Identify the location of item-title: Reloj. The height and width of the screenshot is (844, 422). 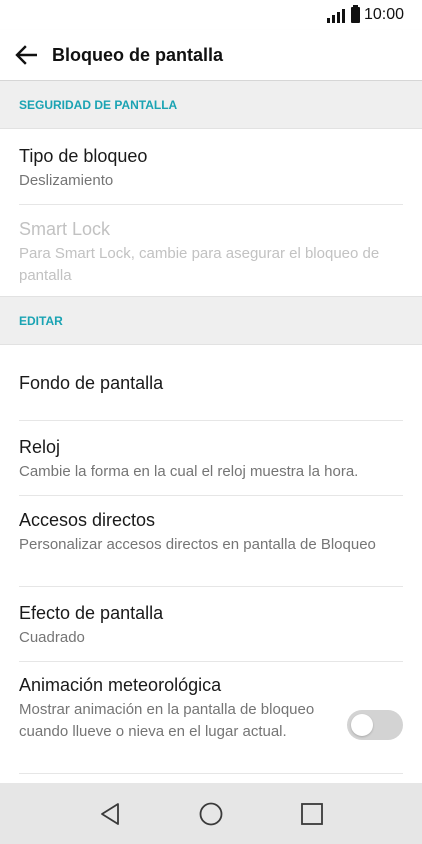
(40, 447).